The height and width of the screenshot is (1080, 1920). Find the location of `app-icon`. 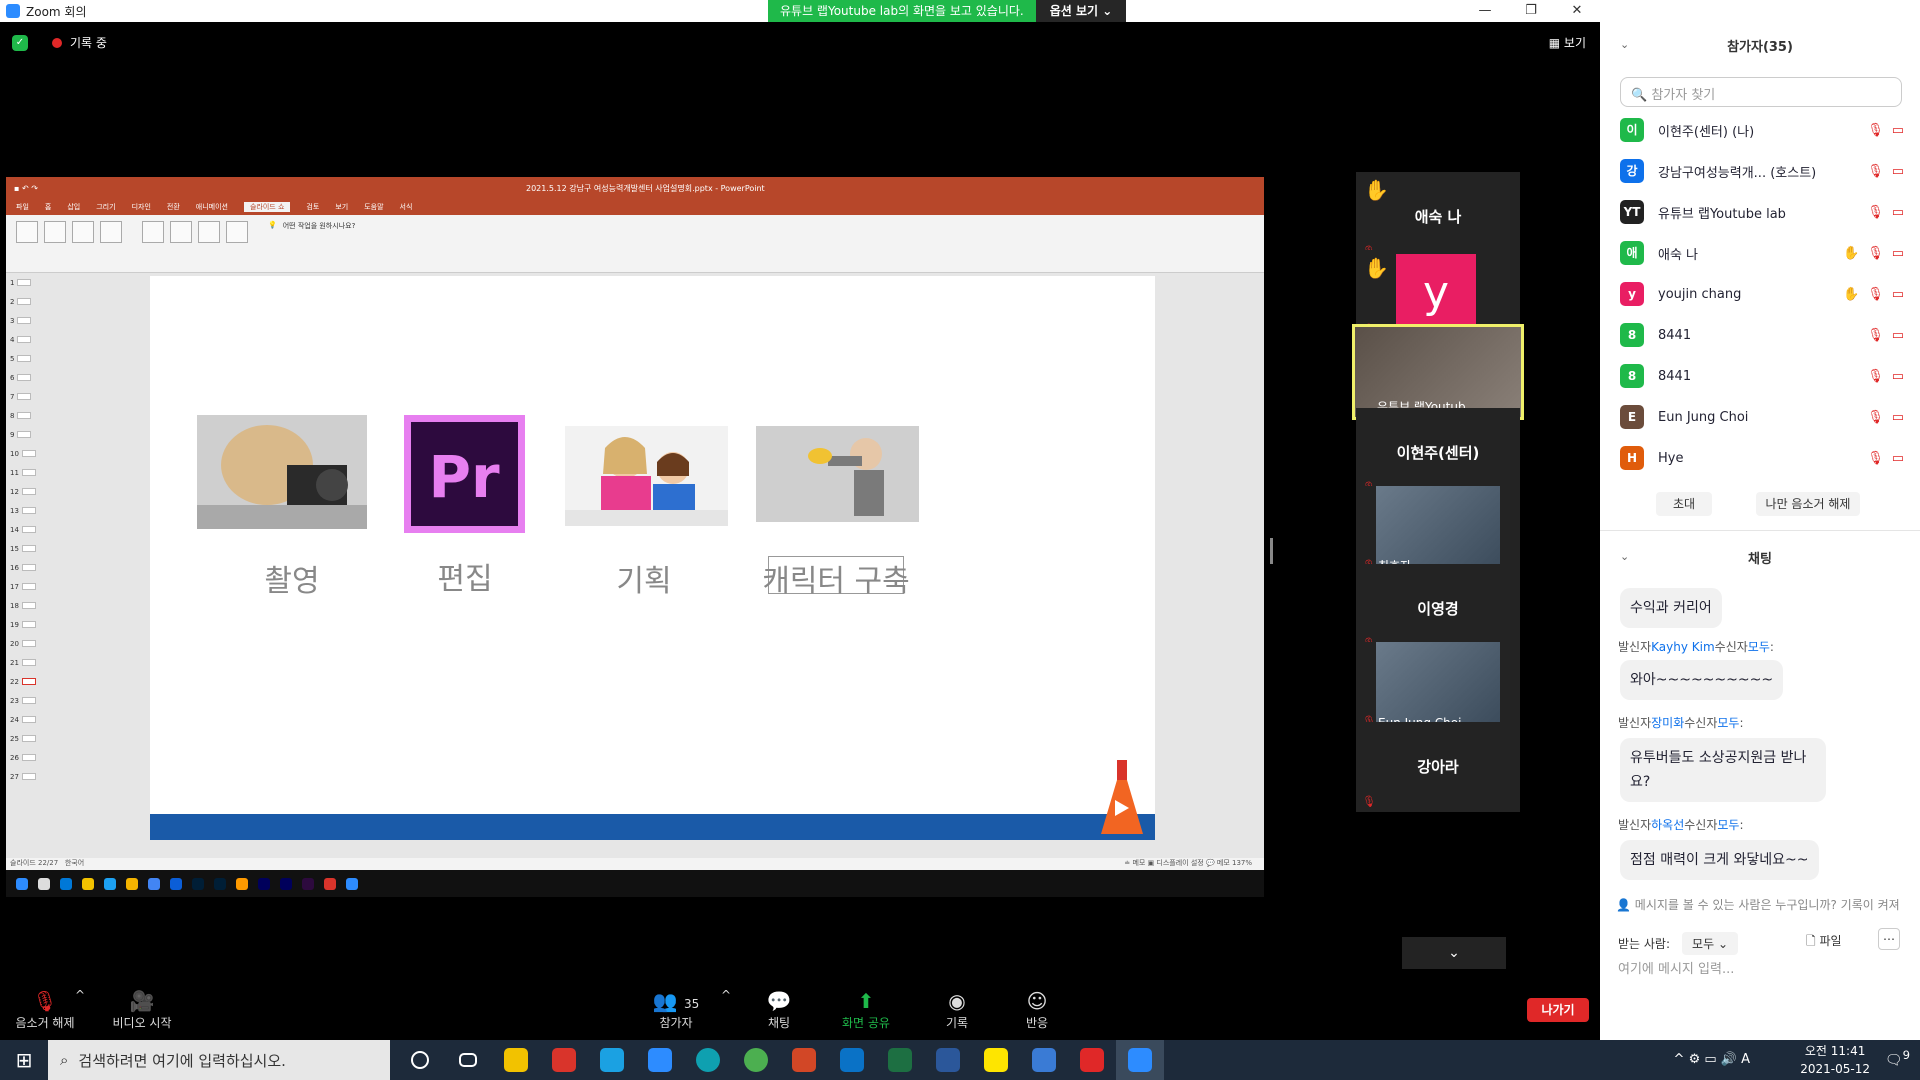

app-icon is located at coordinates (564, 1060).